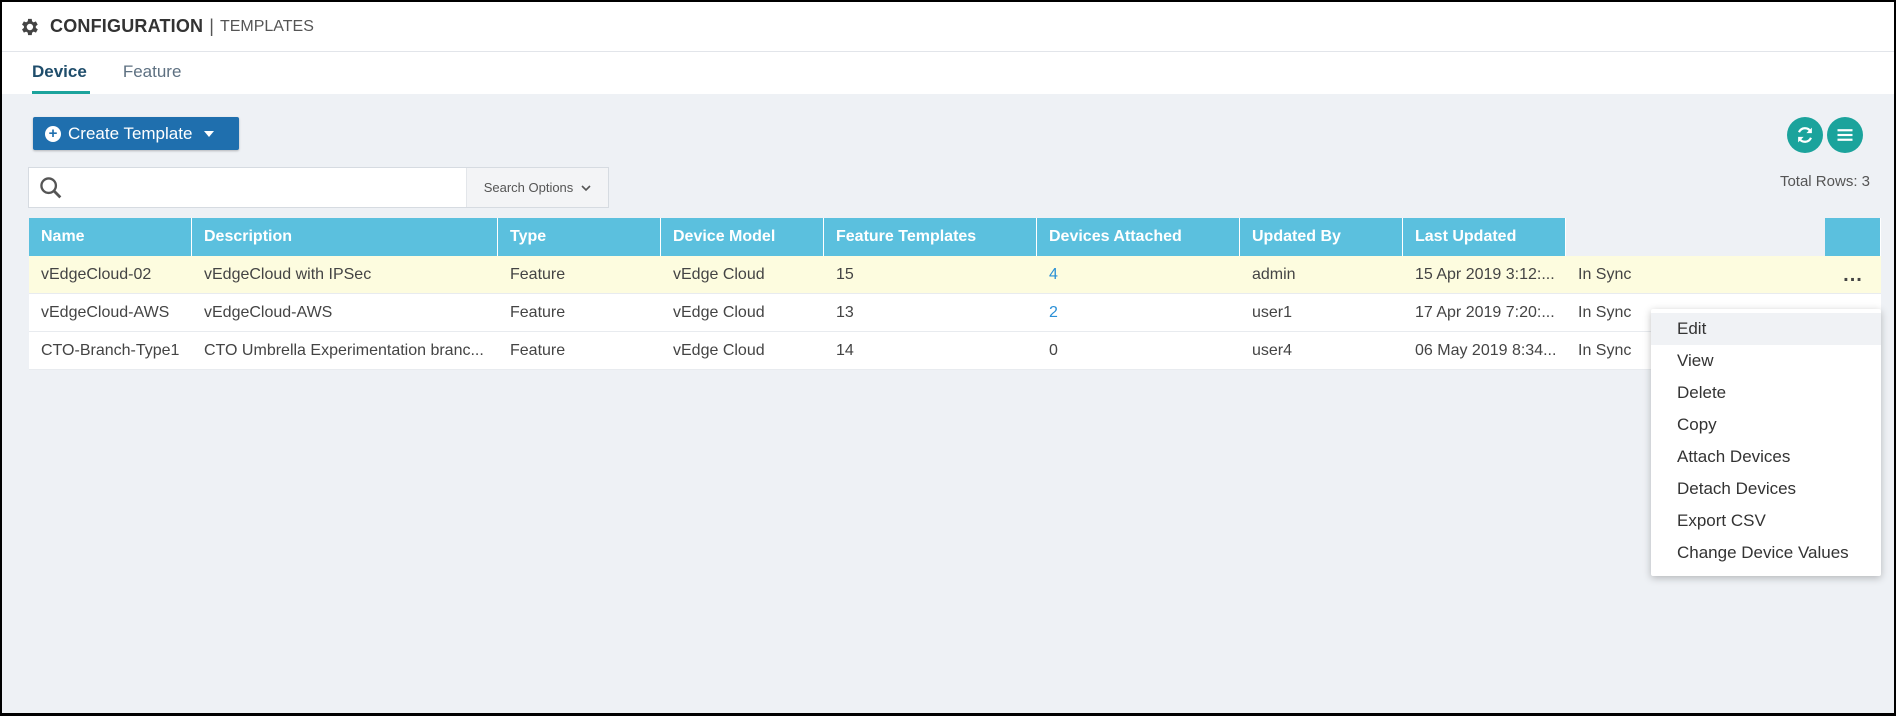  I want to click on menu-item-export-csv: Export CSV, so click(1766, 521).